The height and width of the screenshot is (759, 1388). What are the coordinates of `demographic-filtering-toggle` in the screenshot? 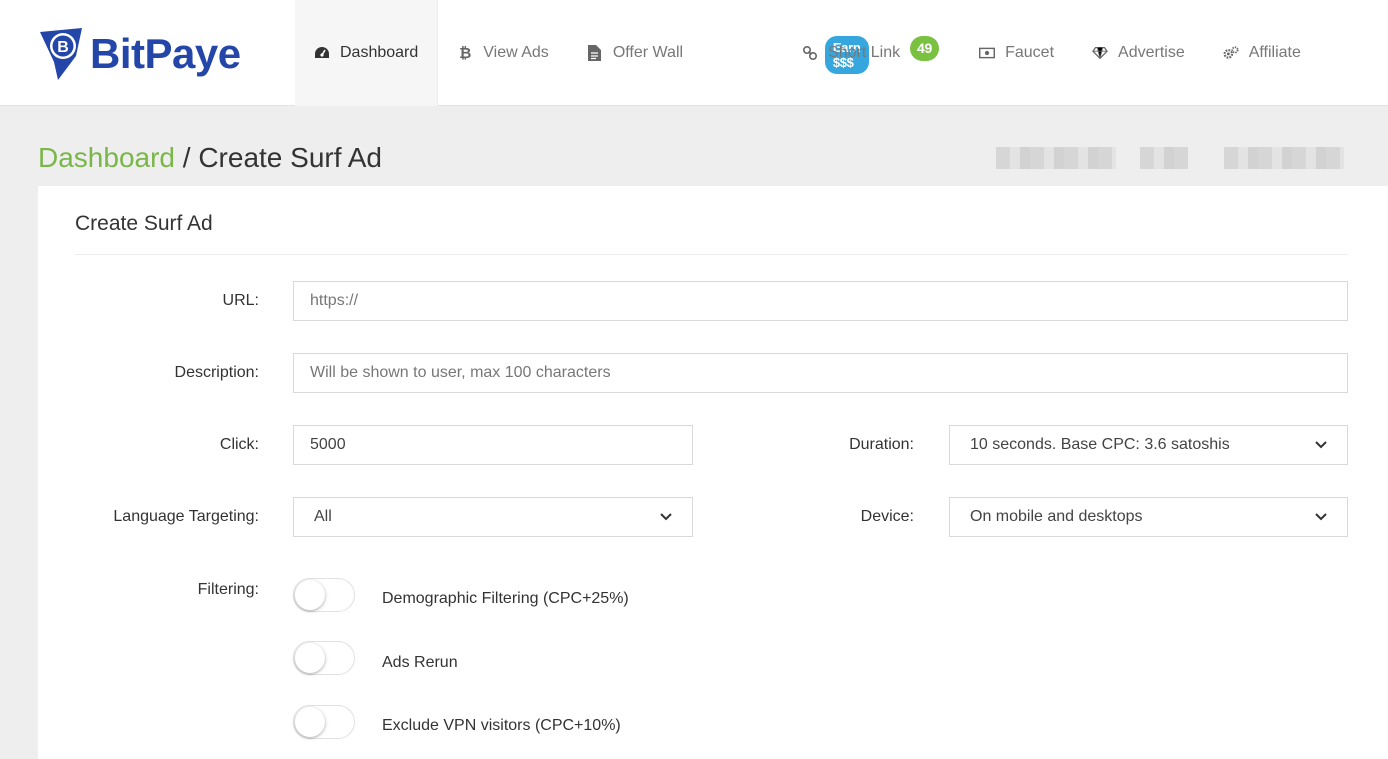 It's located at (324, 595).